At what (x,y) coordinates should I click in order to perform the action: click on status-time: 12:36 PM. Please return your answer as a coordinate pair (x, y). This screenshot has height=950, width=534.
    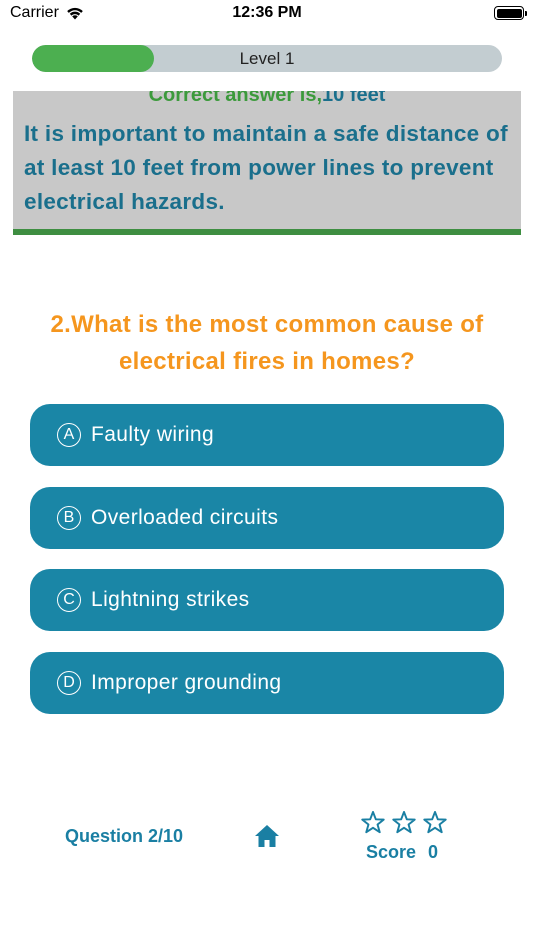
    Looking at the image, I should click on (267, 12).